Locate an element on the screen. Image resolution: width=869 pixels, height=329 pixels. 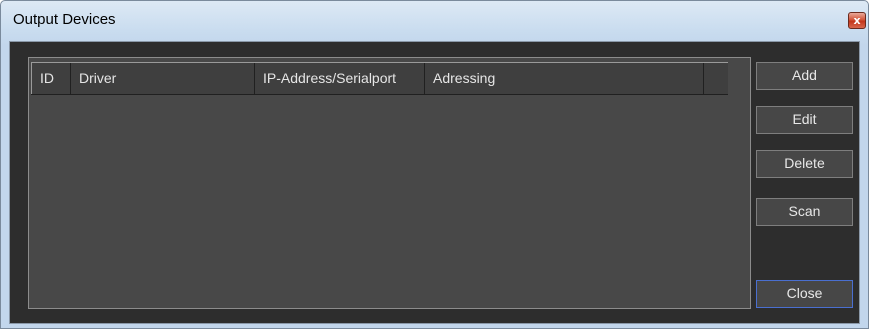
window-title: Output Devices is located at coordinates (64, 19).